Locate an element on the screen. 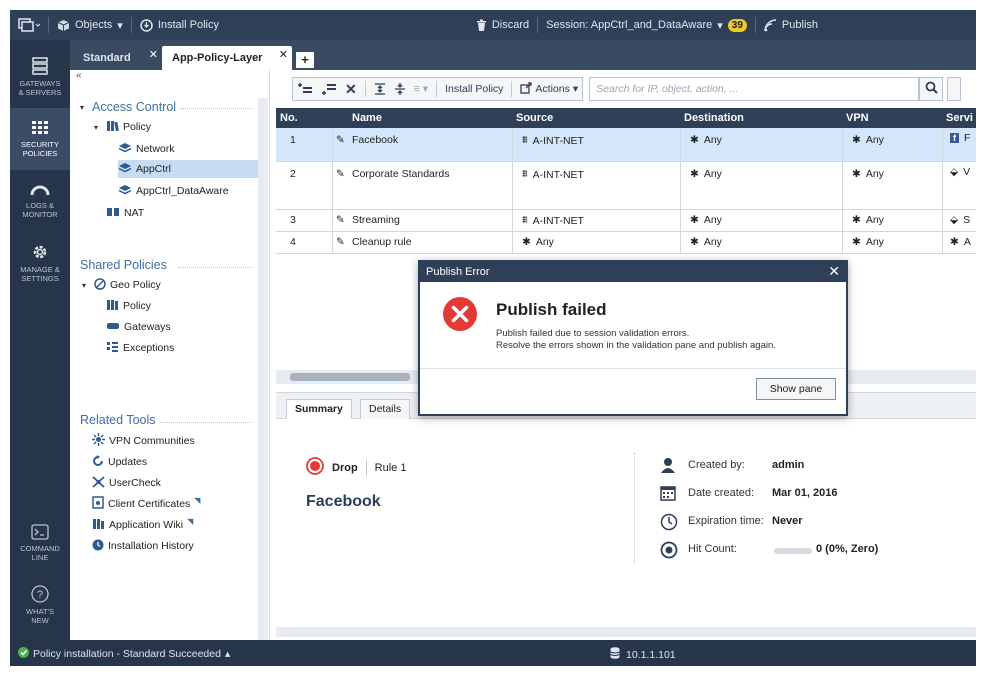  column-header: Source is located at coordinates (534, 118).